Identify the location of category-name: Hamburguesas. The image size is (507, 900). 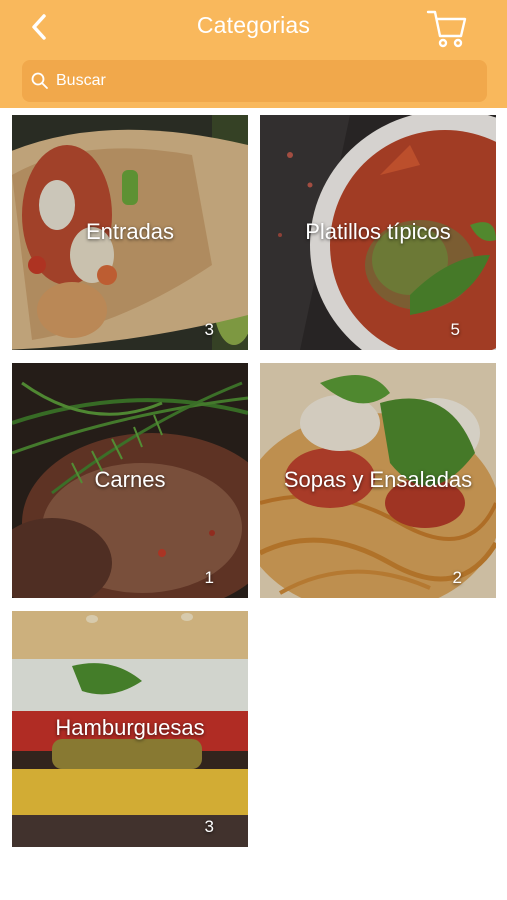
(130, 727).